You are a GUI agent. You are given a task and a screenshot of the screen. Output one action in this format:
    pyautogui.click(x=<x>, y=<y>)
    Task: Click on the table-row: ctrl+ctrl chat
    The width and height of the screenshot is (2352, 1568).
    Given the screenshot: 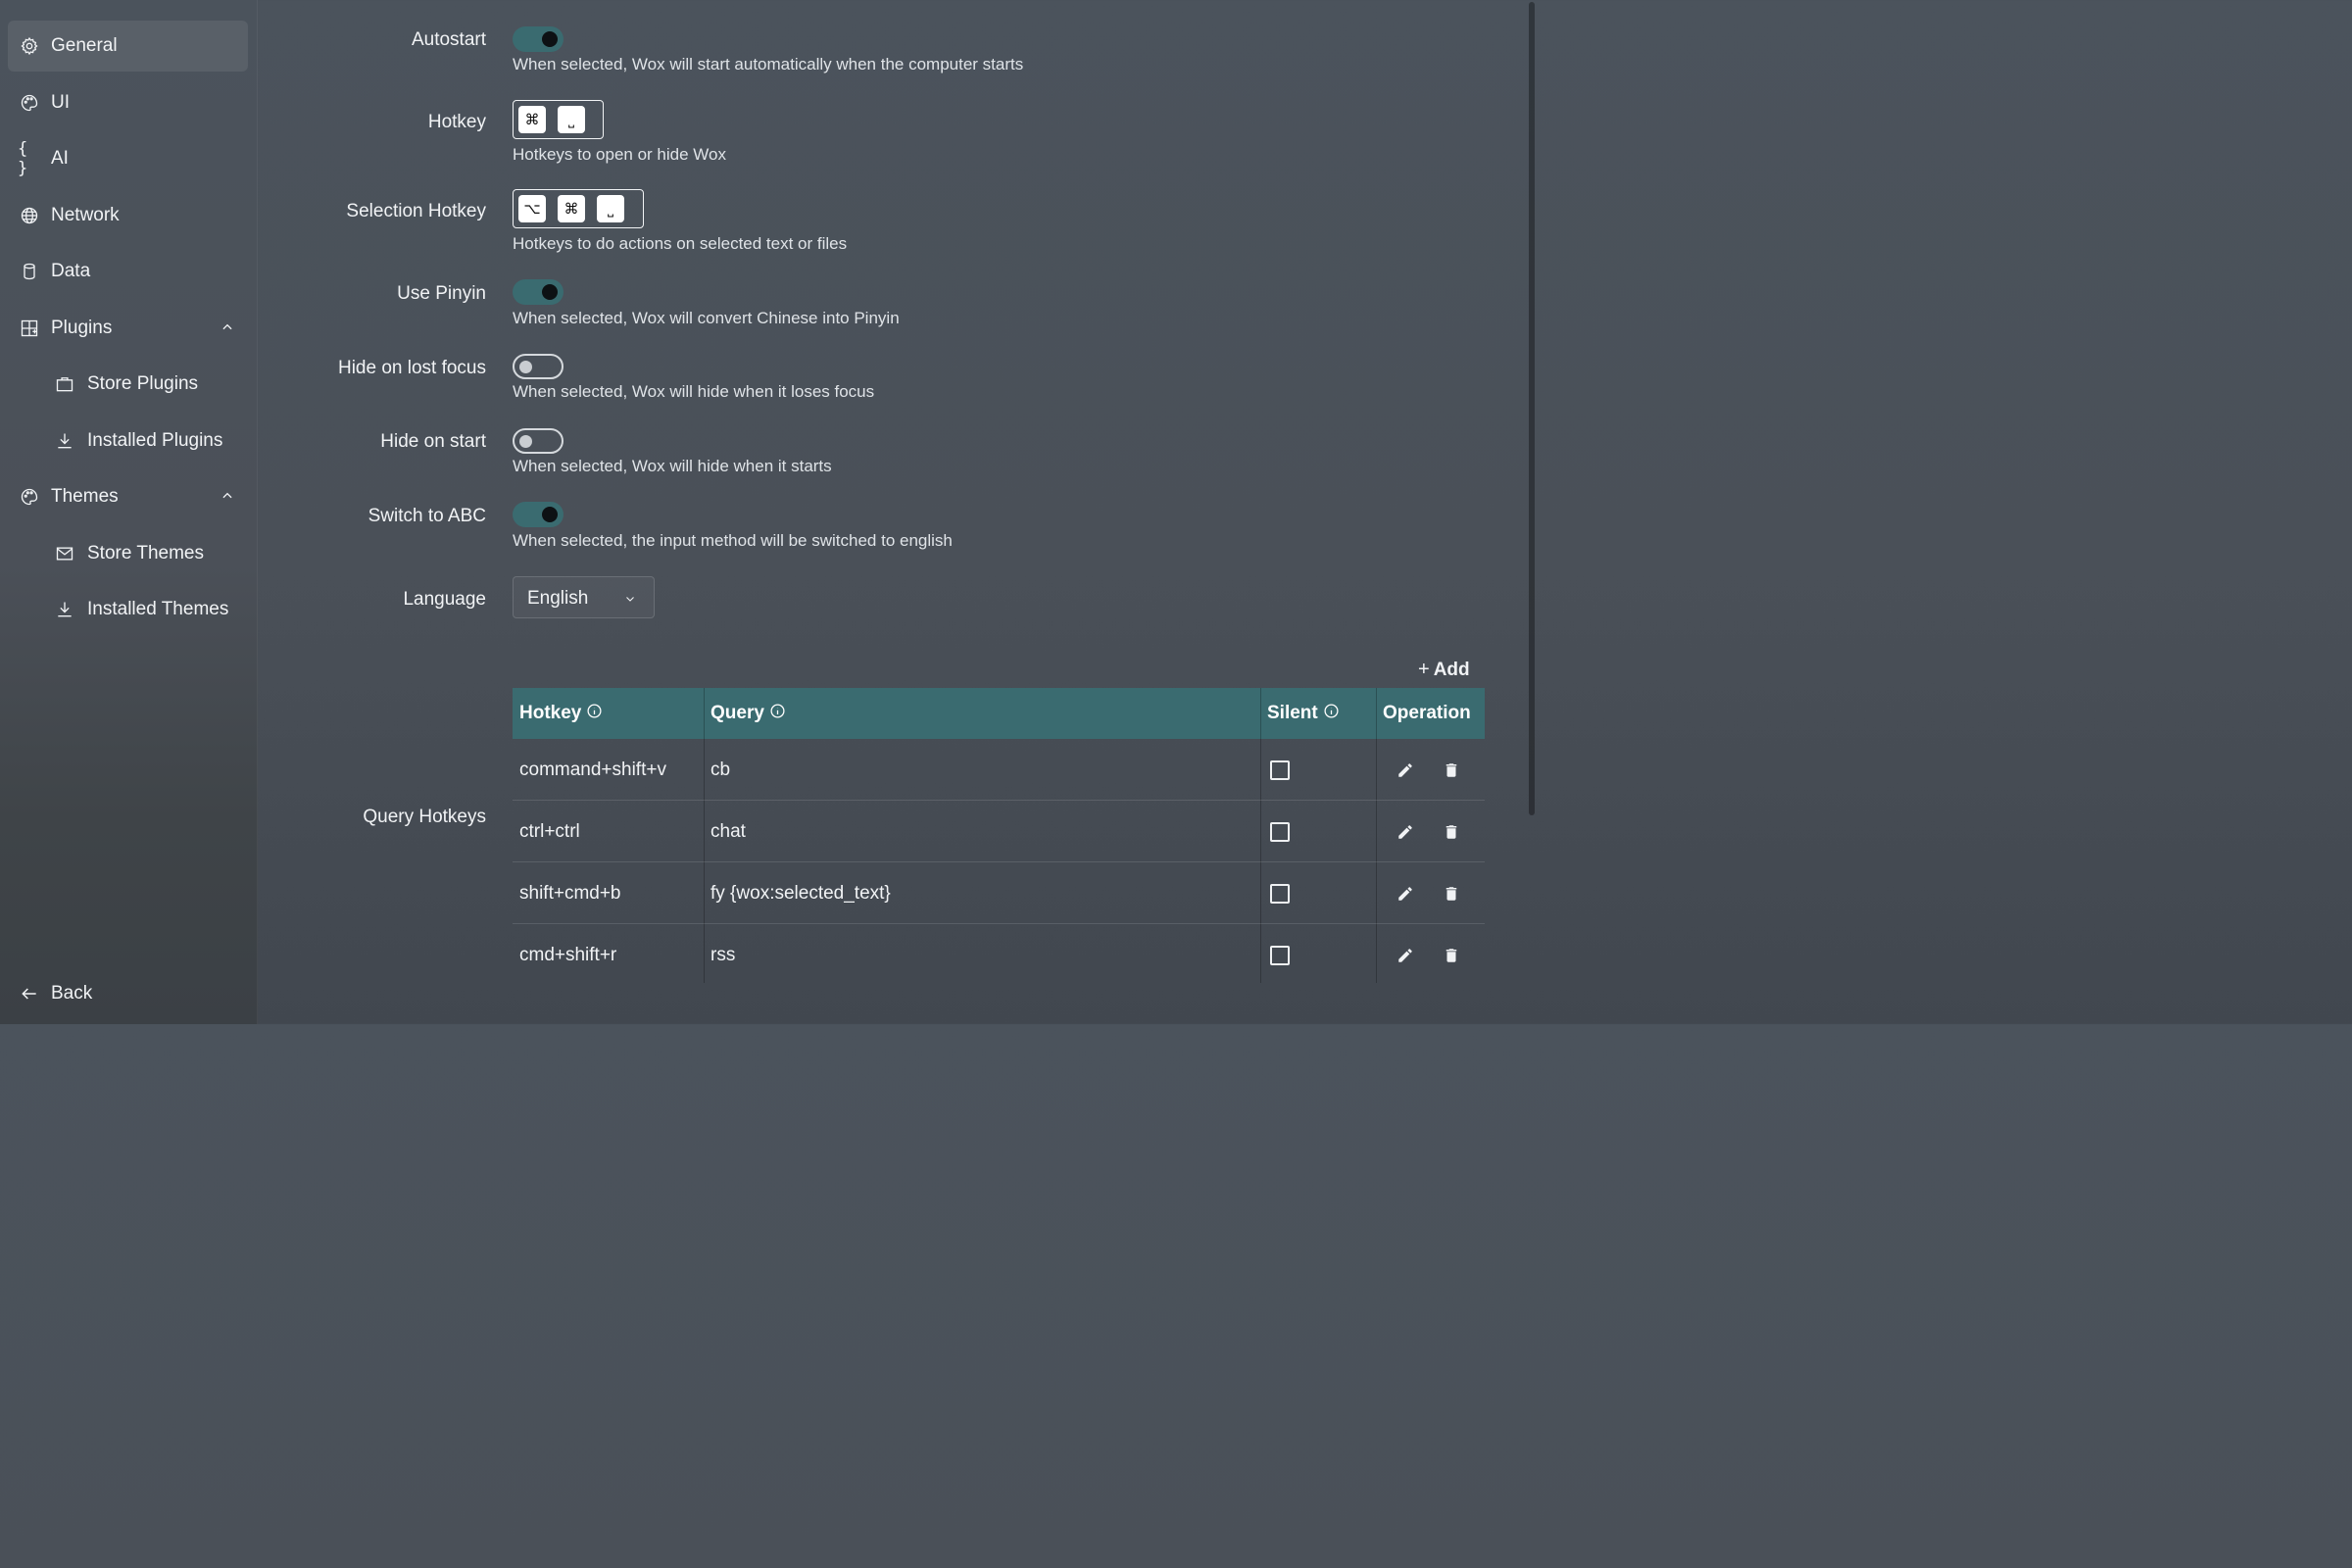 What is the action you would take?
    pyautogui.click(x=999, y=832)
    